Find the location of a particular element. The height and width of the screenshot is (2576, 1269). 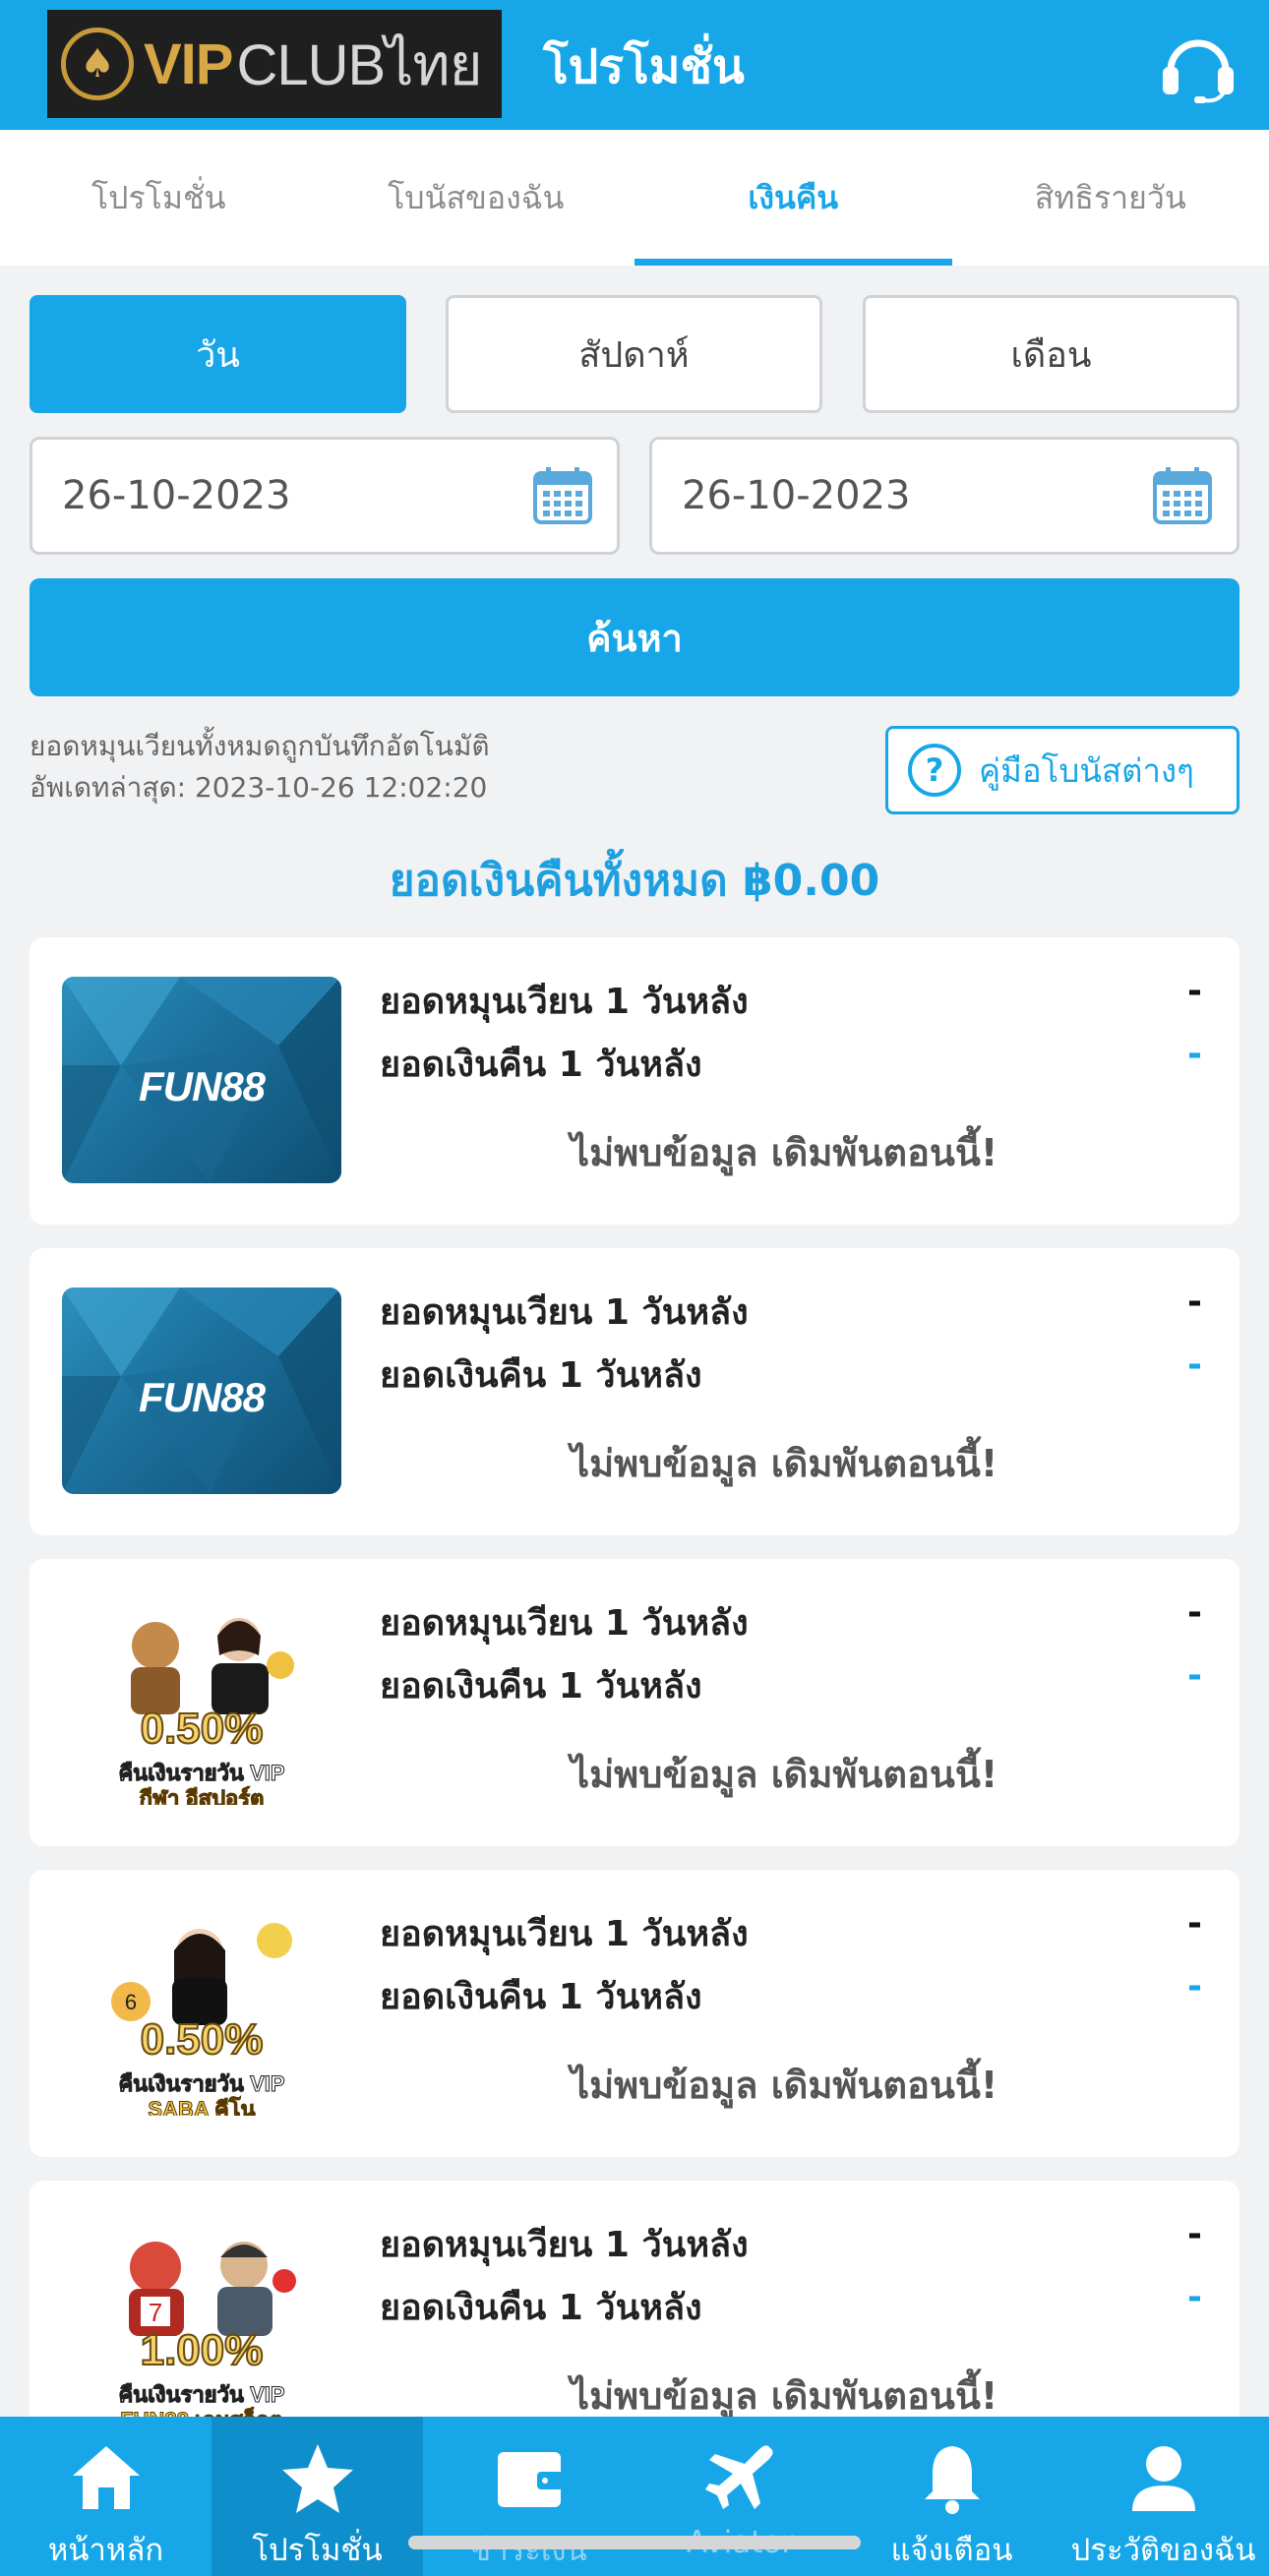

slot-games-promo-thumbnail: 7 1.00% คืนเงินรายวัน VIP FUN88 เกมสล็อต is located at coordinates (201, 2323).